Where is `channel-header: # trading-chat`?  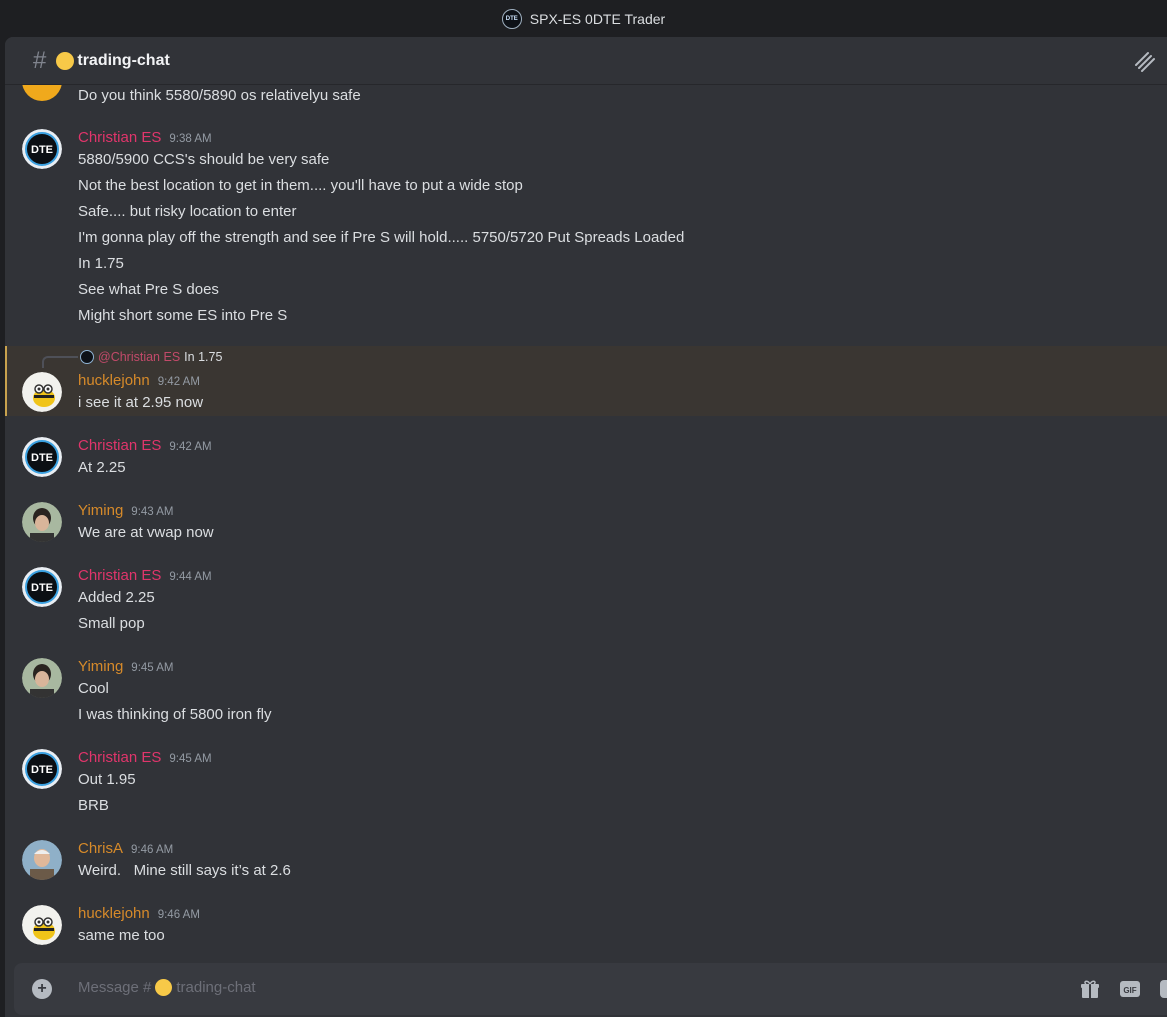 channel-header: # trading-chat is located at coordinates (586, 61).